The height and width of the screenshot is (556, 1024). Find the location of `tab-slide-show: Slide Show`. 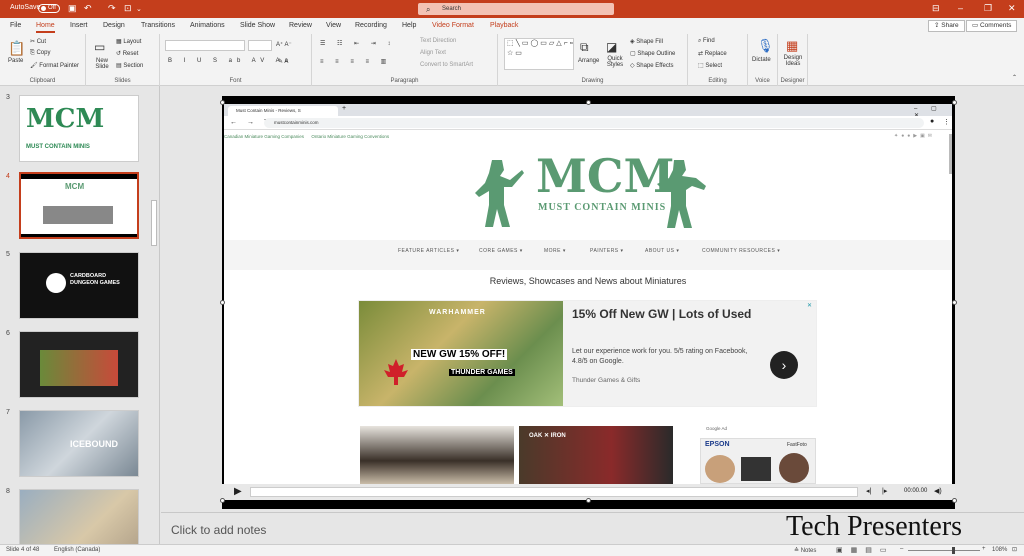

tab-slide-show: Slide Show is located at coordinates (257, 25).